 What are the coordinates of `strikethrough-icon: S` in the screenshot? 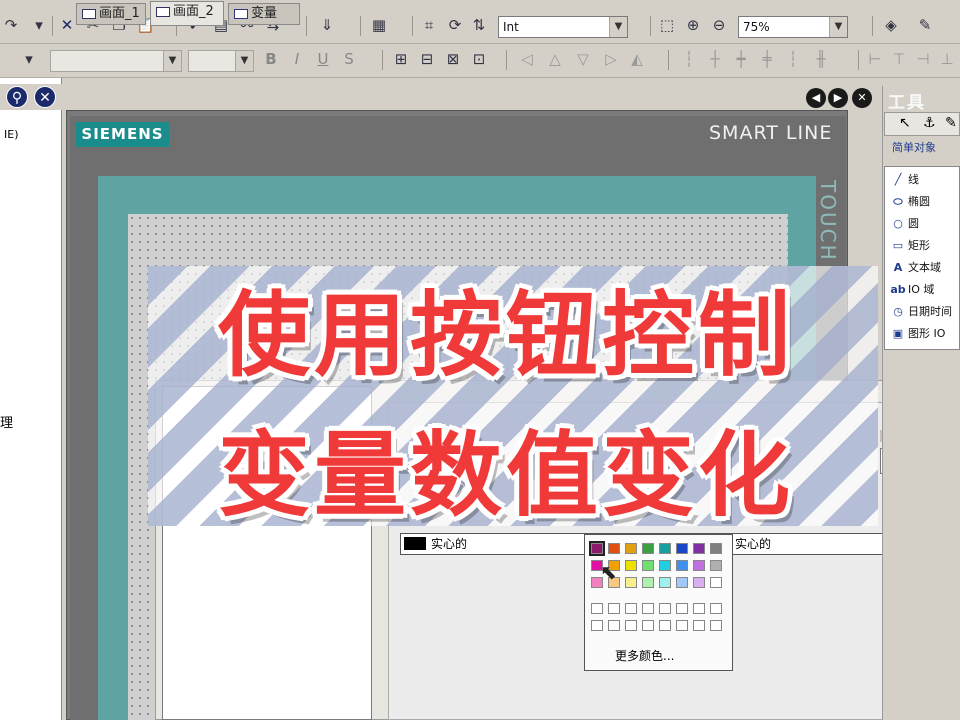 It's located at (349, 59).